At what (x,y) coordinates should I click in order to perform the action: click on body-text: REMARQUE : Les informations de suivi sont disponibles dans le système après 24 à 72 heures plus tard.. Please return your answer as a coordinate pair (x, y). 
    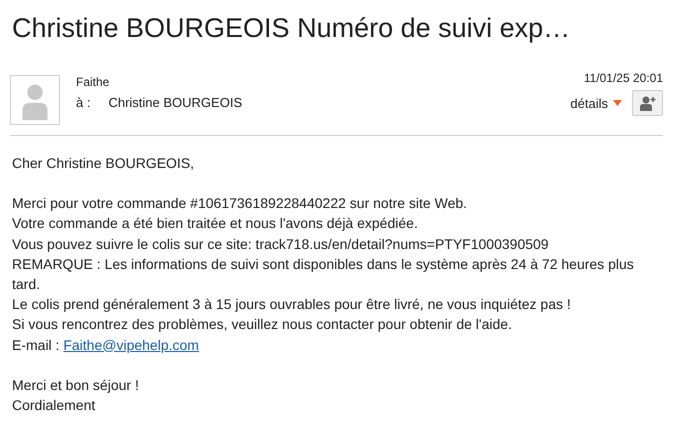
    Looking at the image, I should click on (323, 274).